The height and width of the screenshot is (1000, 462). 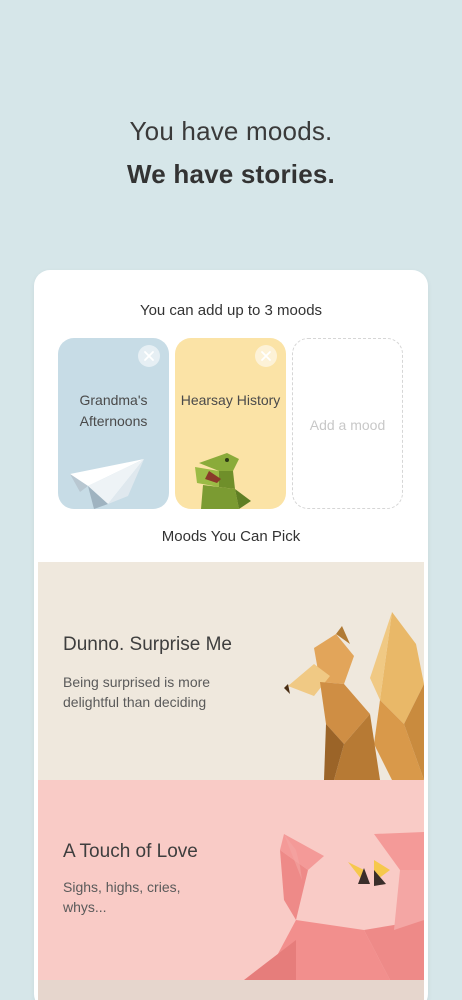 What do you see at coordinates (223, 481) in the screenshot?
I see `dinosaur-icon` at bounding box center [223, 481].